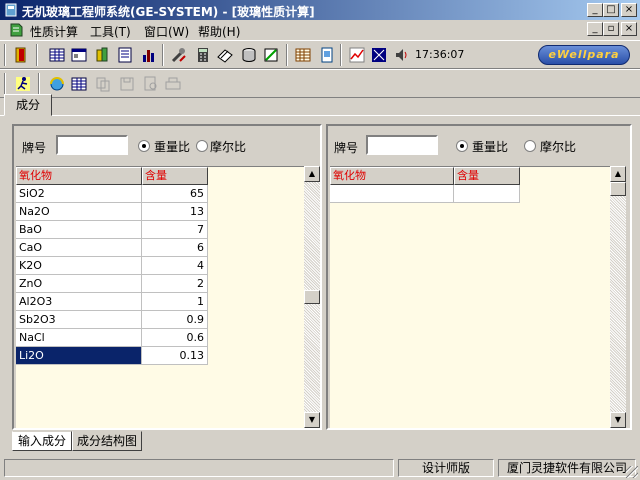 The image size is (640, 480). What do you see at coordinates (175, 320) in the screenshot?
I see `amount-cell: 0.9` at bounding box center [175, 320].